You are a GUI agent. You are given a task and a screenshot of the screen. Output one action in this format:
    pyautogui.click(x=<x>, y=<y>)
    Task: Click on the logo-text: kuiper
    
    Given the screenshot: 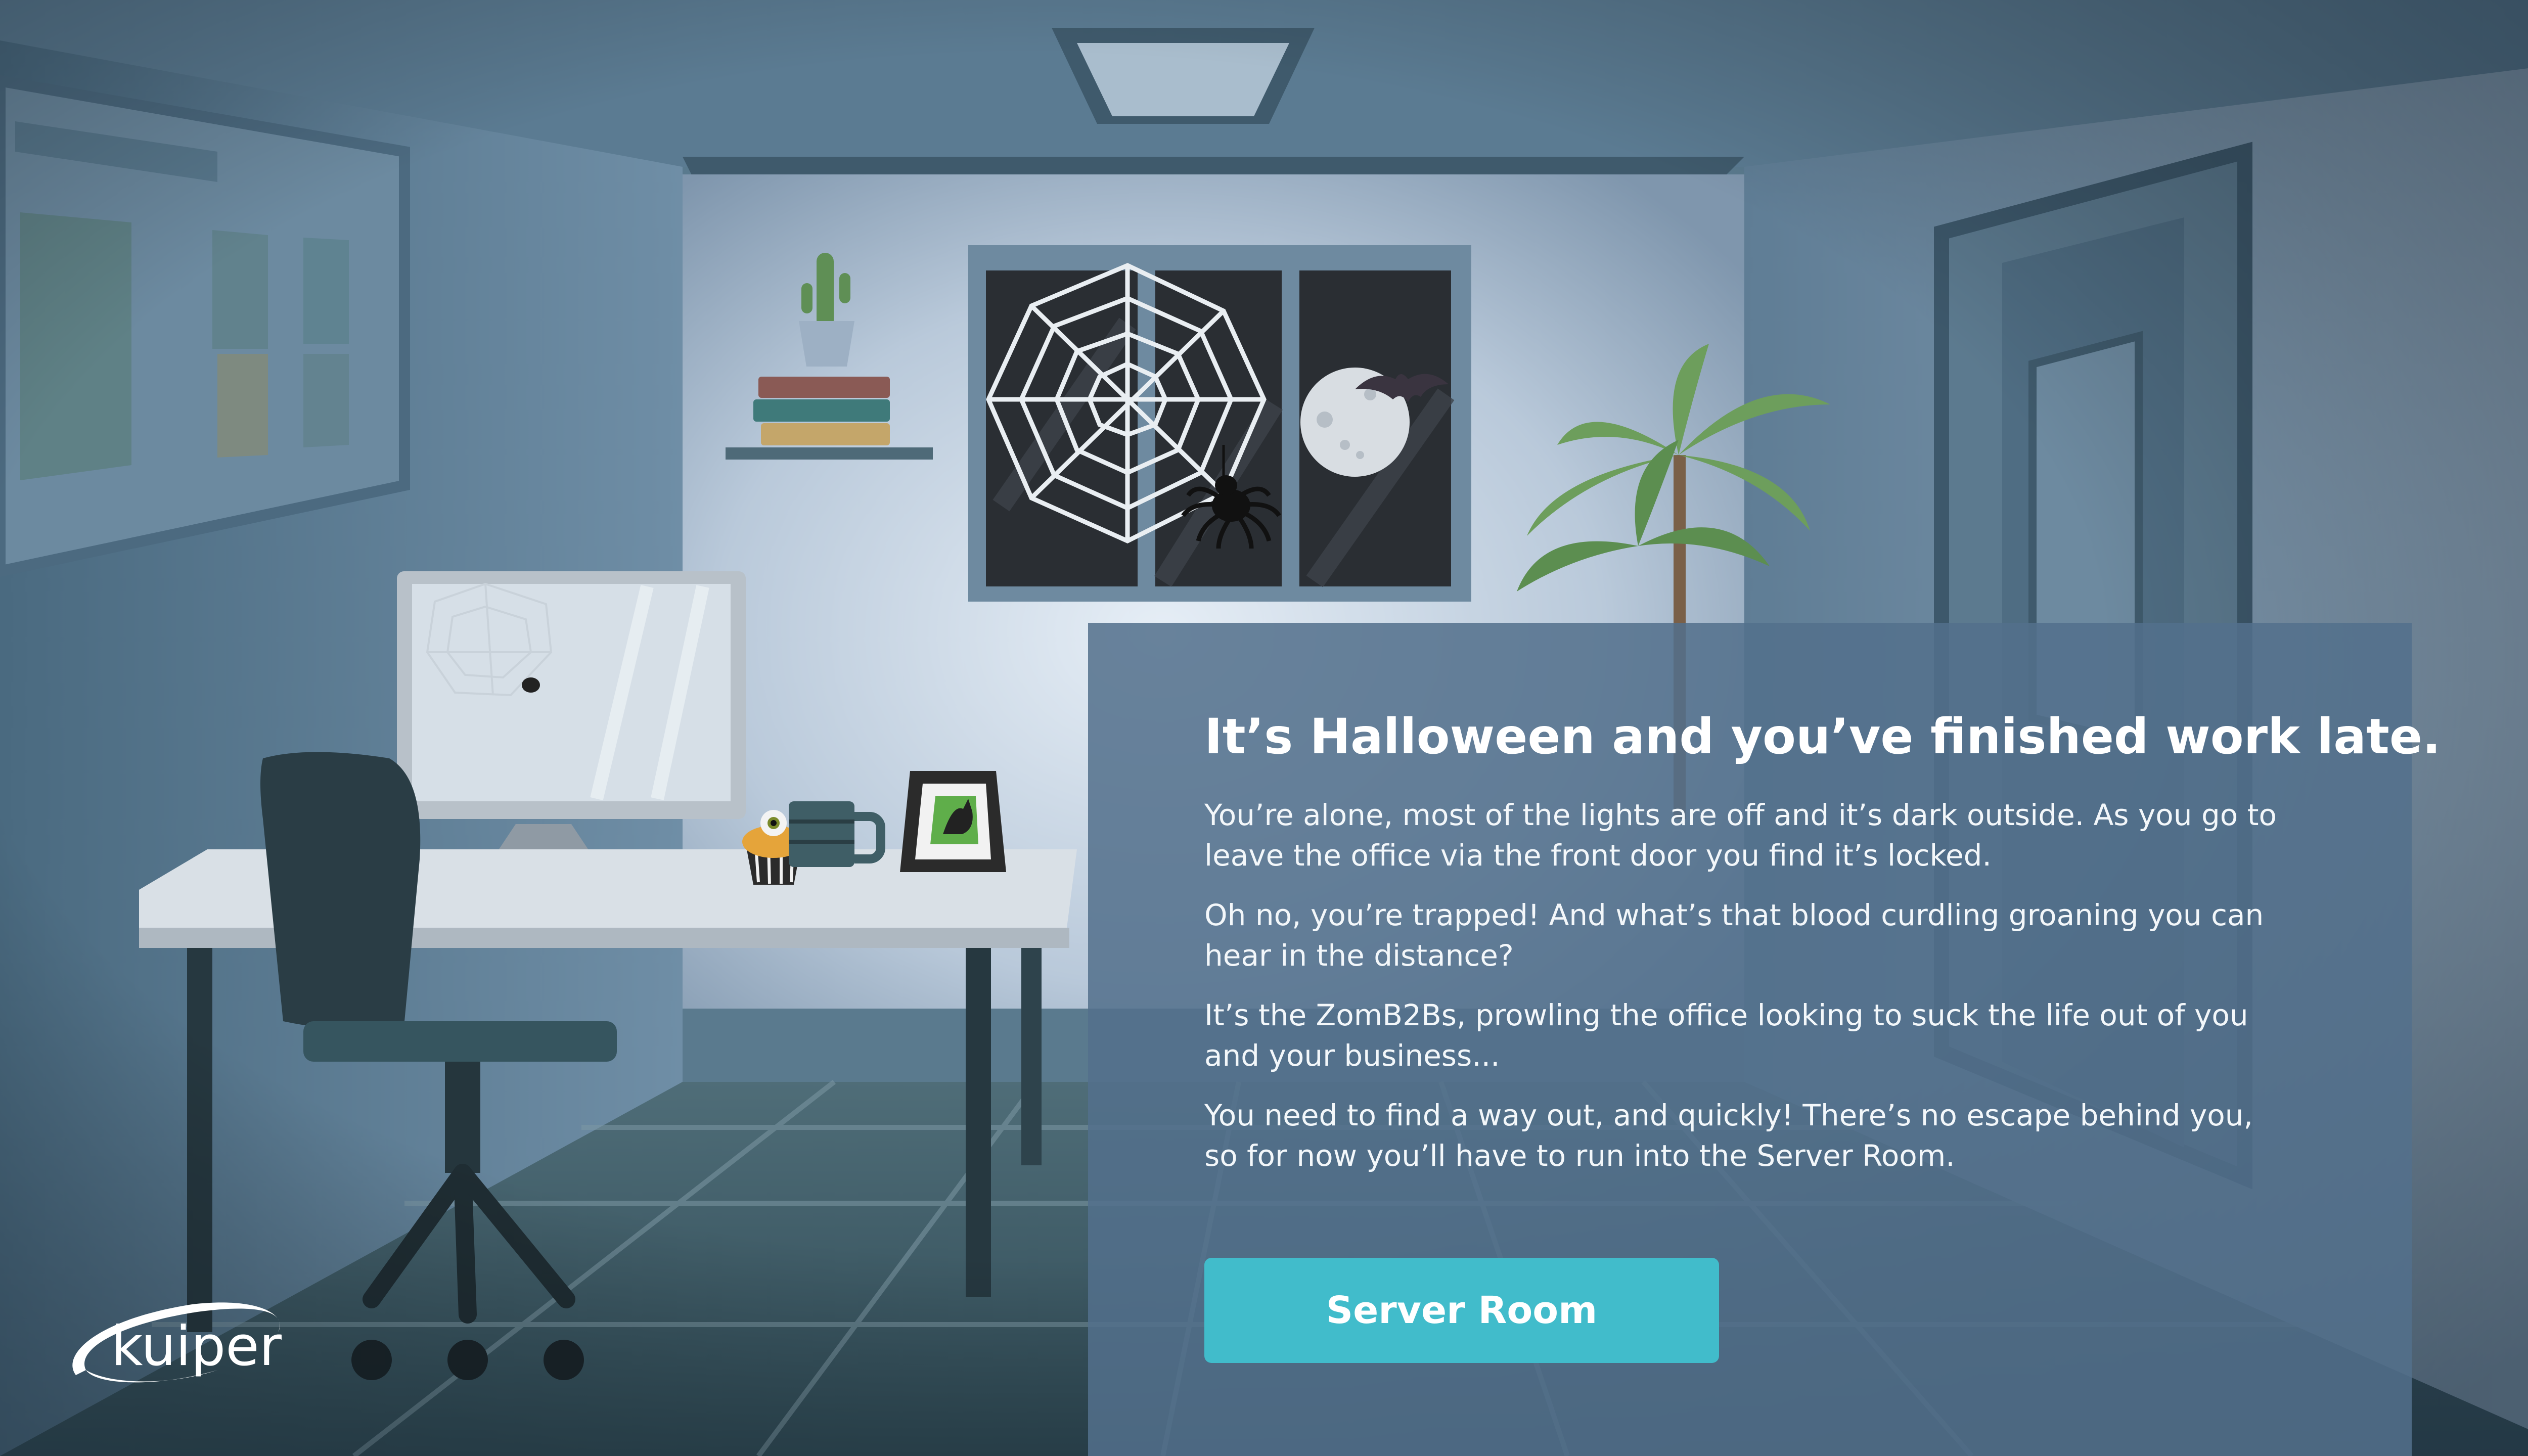 What is the action you would take?
    pyautogui.click(x=197, y=1346)
    